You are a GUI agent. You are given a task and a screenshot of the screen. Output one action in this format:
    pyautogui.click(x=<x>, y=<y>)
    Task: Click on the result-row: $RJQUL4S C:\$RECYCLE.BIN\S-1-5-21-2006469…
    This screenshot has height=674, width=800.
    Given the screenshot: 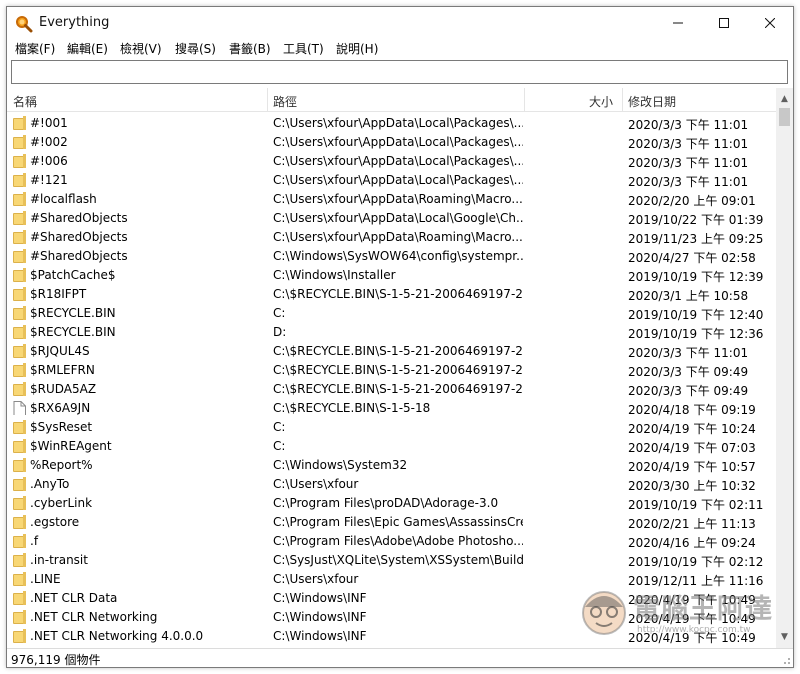 What is the action you would take?
    pyautogui.click(x=391, y=351)
    